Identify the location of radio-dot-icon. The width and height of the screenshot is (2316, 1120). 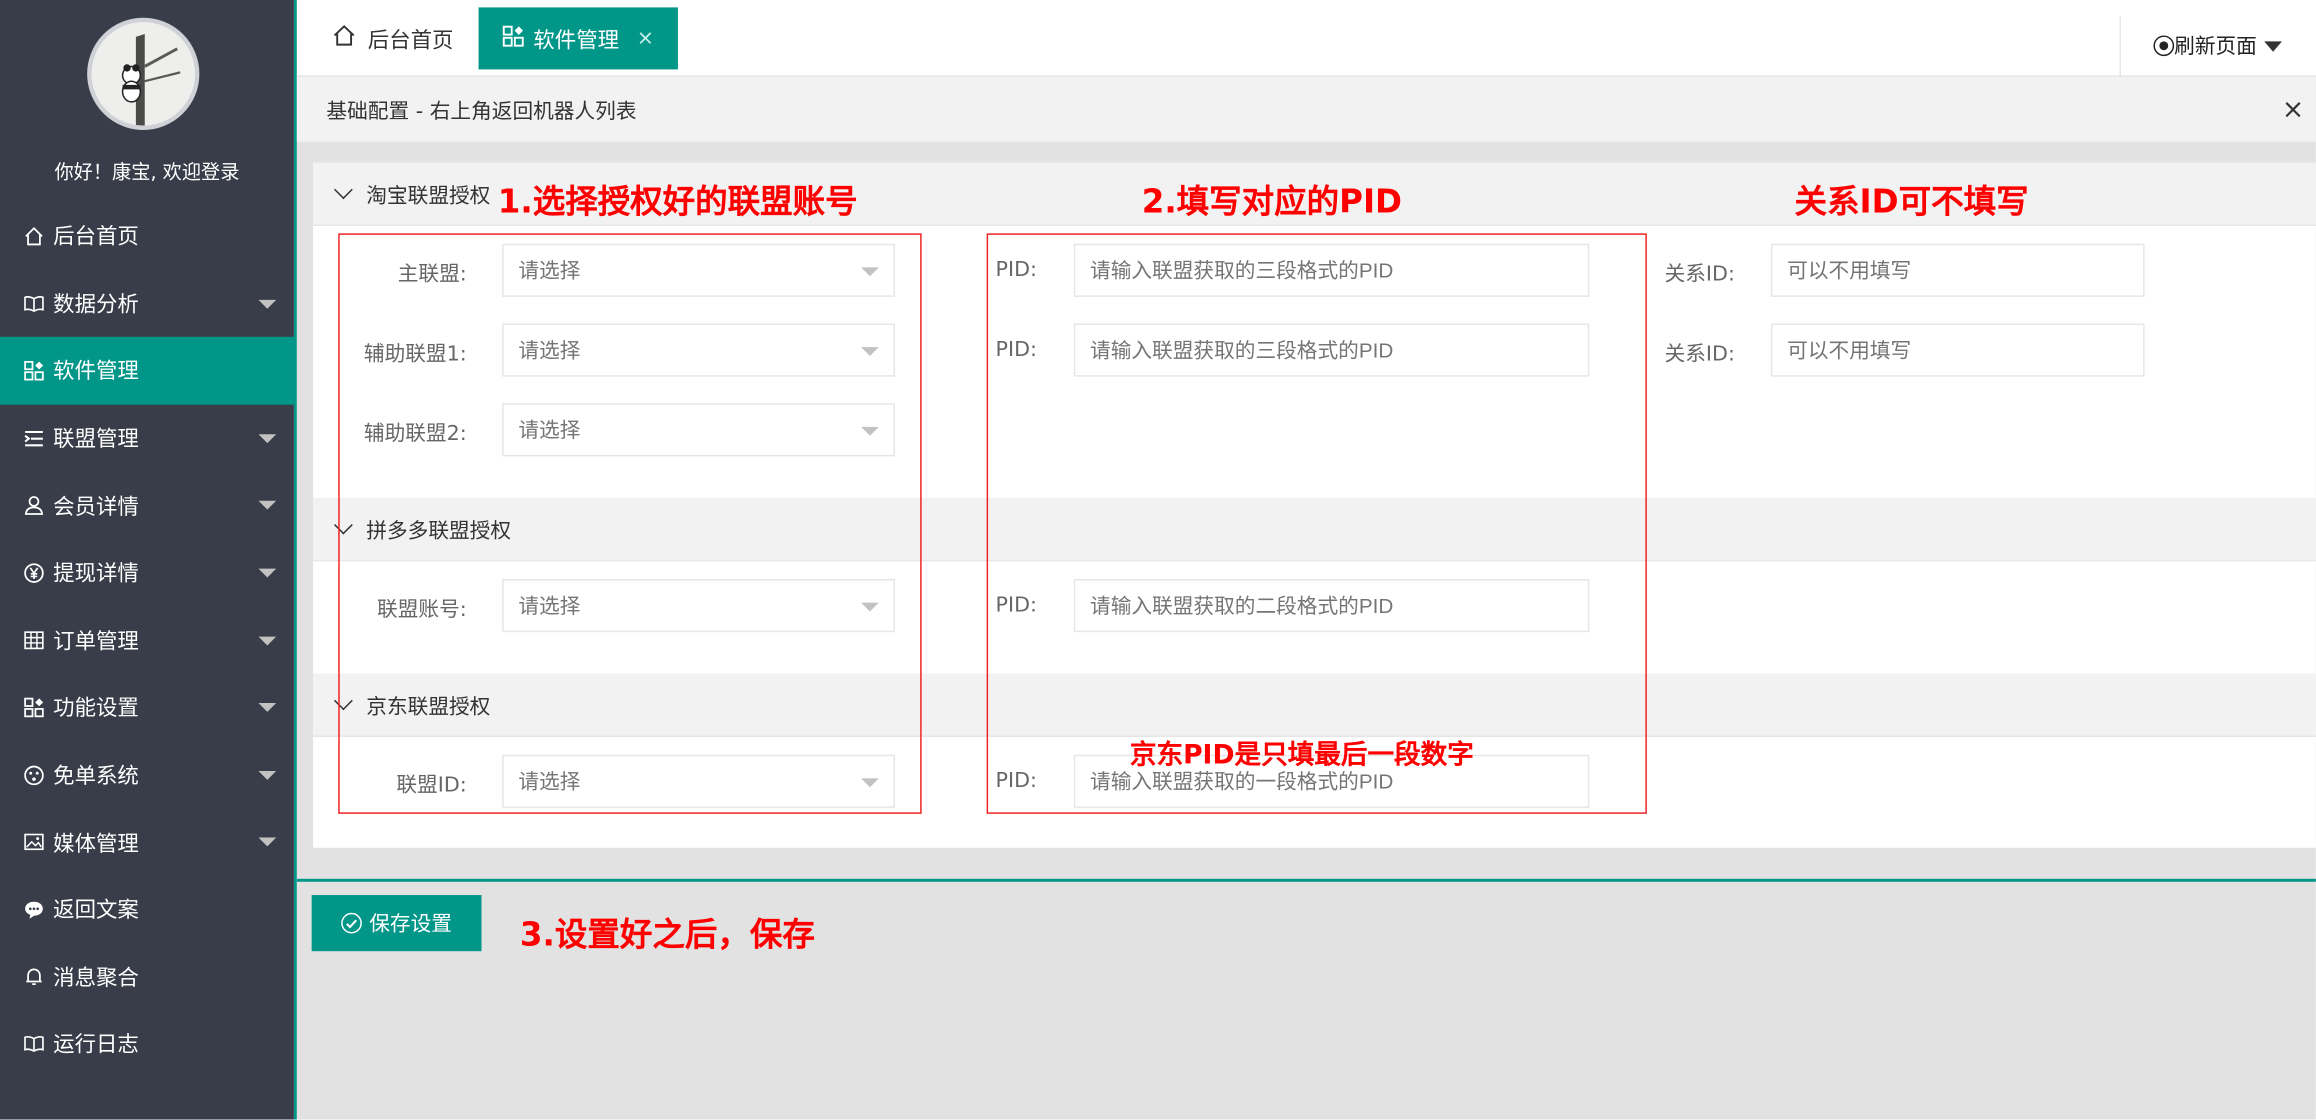
(2164, 46).